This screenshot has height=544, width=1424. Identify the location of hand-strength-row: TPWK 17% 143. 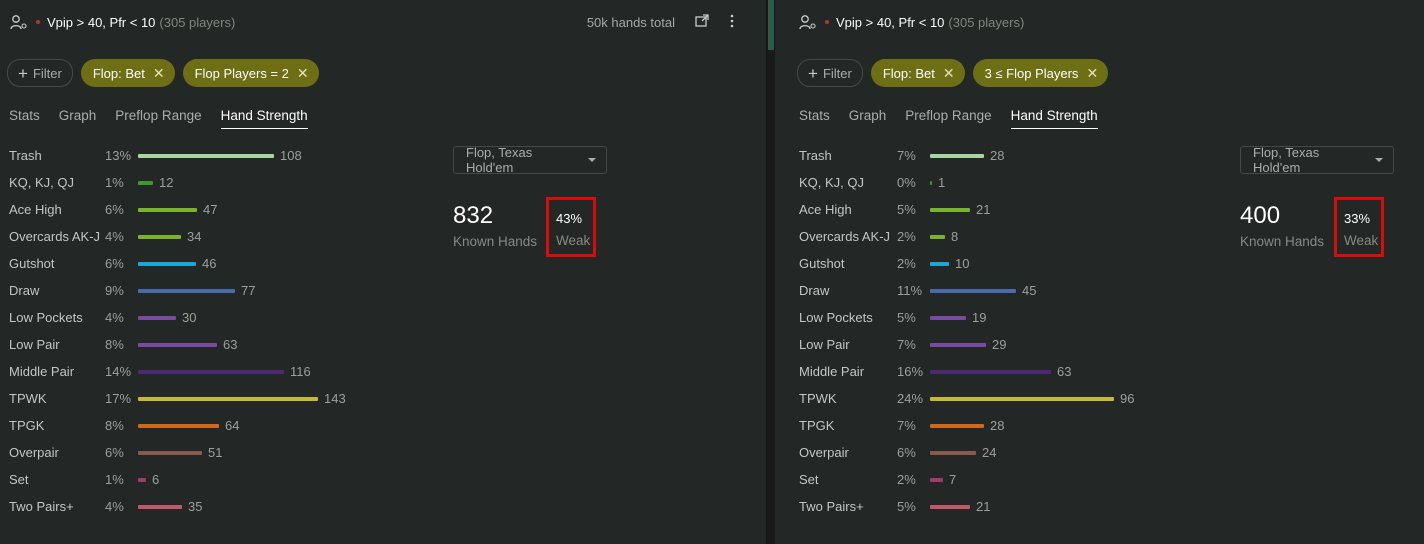
(219, 399).